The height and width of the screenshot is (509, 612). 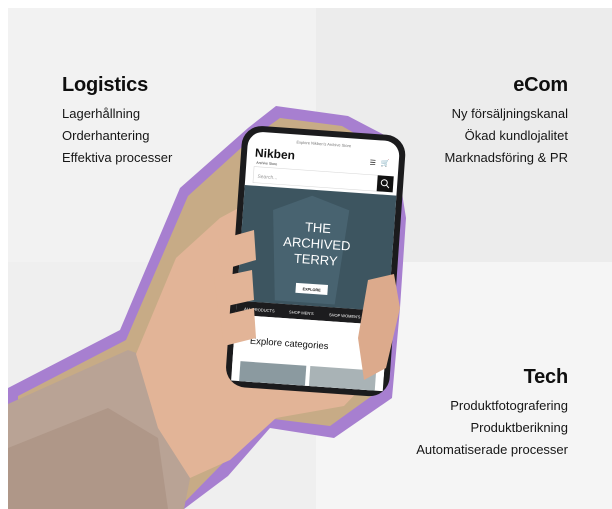 What do you see at coordinates (540, 85) in the screenshot?
I see `ecom-title: eCom` at bounding box center [540, 85].